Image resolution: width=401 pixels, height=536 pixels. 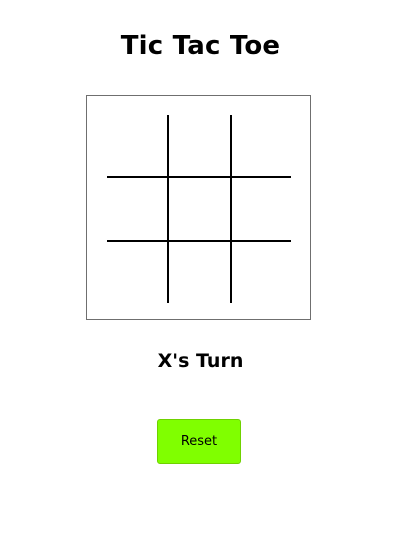 What do you see at coordinates (200, 46) in the screenshot?
I see `game-title: Tic Tac Toe` at bounding box center [200, 46].